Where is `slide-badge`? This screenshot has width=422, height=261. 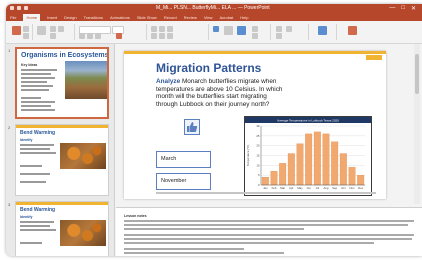
slide-badge is located at coordinates (374, 57).